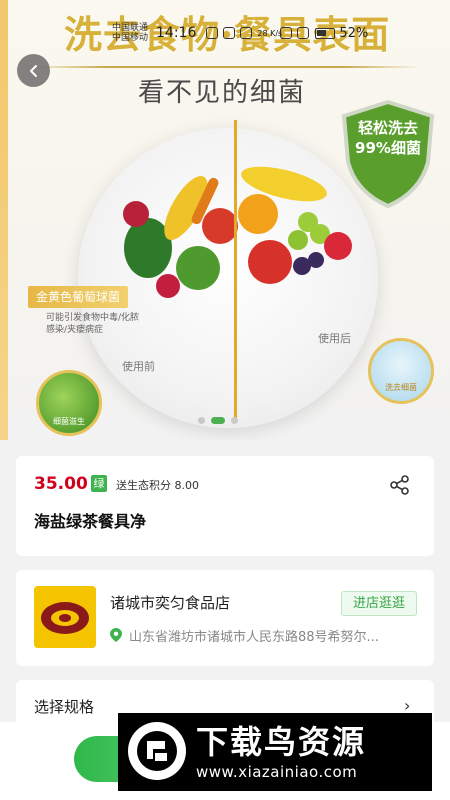  I want to click on watermark-url: www.xiazainiao.com, so click(277, 772).